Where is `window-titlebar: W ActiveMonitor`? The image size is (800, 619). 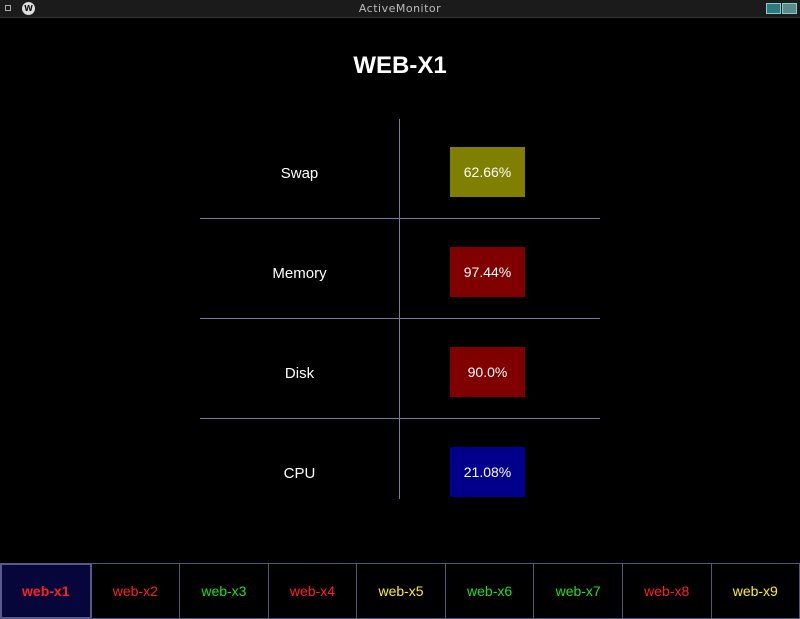
window-titlebar: W ActiveMonitor is located at coordinates (400, 9).